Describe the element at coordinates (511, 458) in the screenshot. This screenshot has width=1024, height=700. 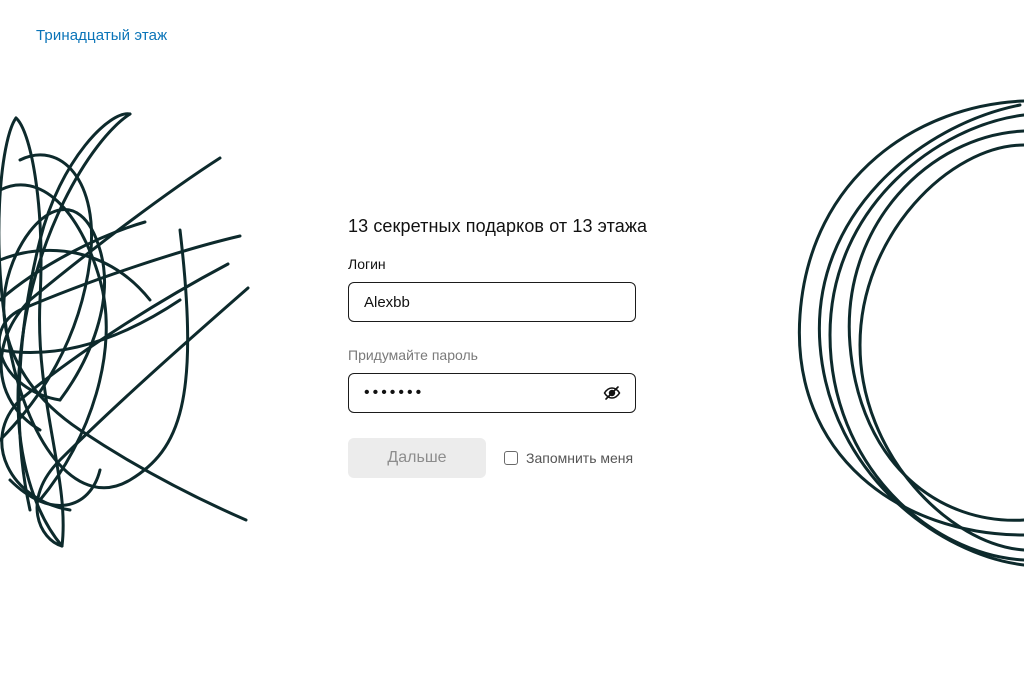
I see `remember-me-checkbox` at that location.